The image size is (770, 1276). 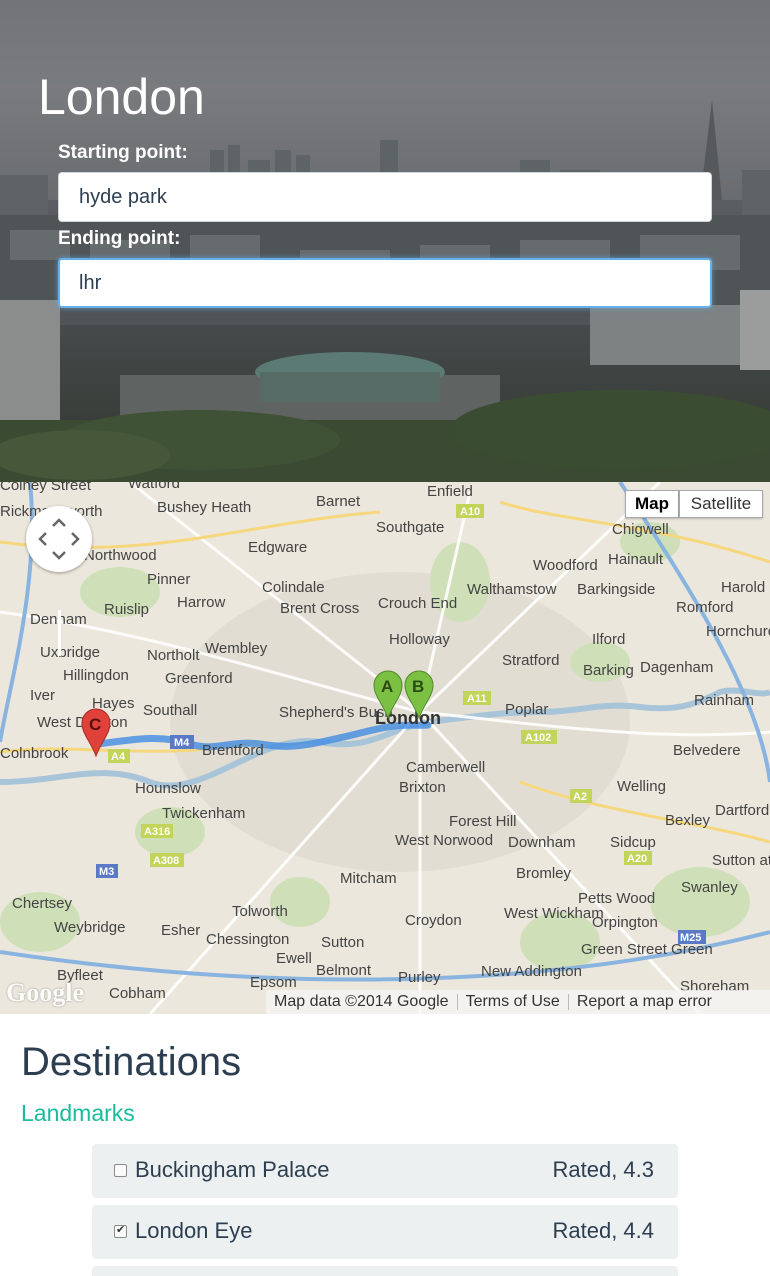 I want to click on place-label: Mitcham, so click(x=368, y=878).